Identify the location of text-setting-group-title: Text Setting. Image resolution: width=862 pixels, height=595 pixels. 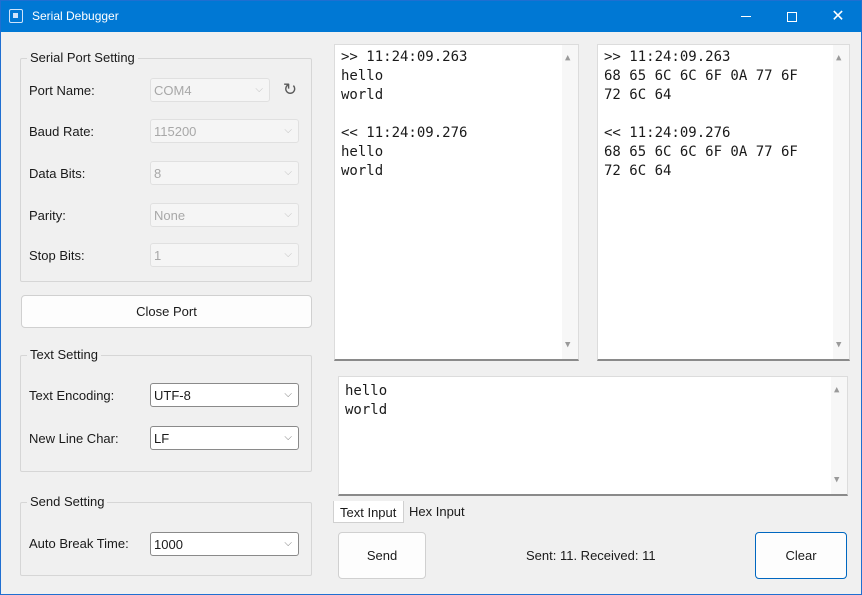
(64, 354).